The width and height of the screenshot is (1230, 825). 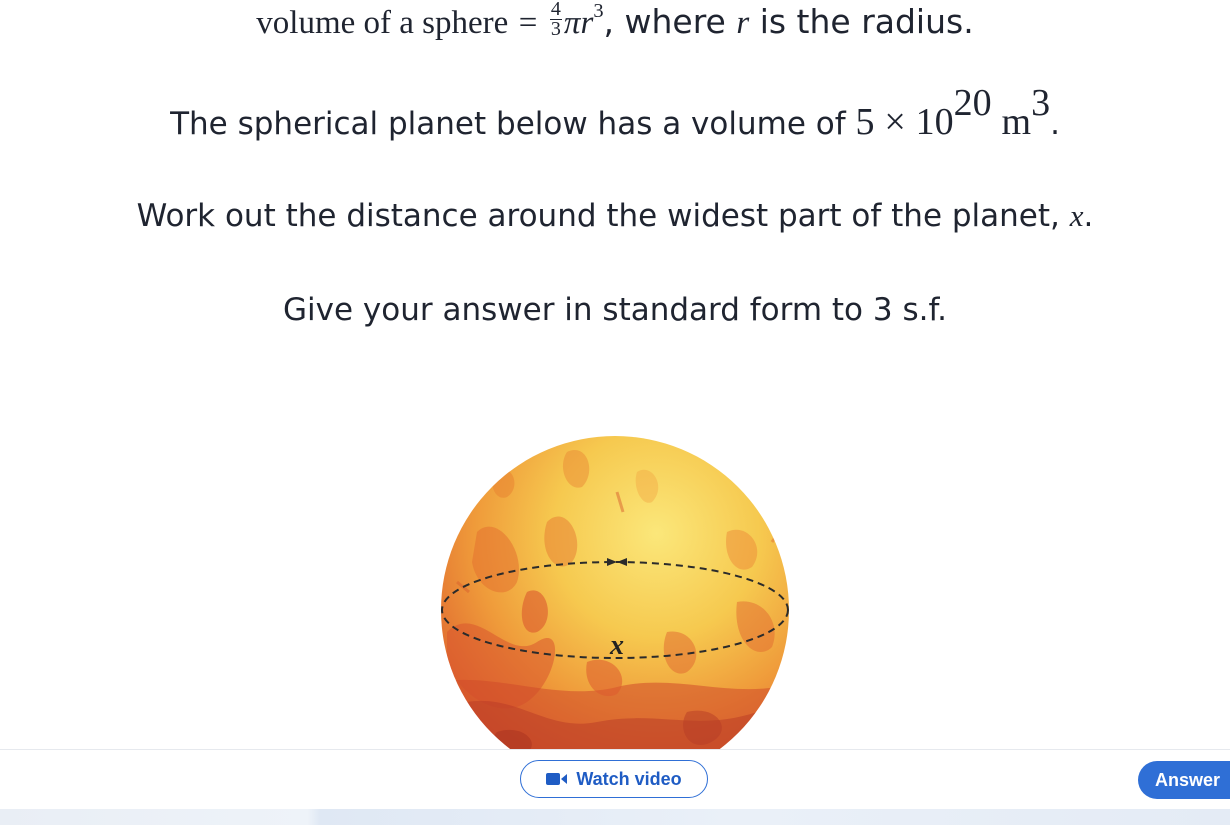 What do you see at coordinates (1055, 124) in the screenshot?
I see `volume-suffix: .` at bounding box center [1055, 124].